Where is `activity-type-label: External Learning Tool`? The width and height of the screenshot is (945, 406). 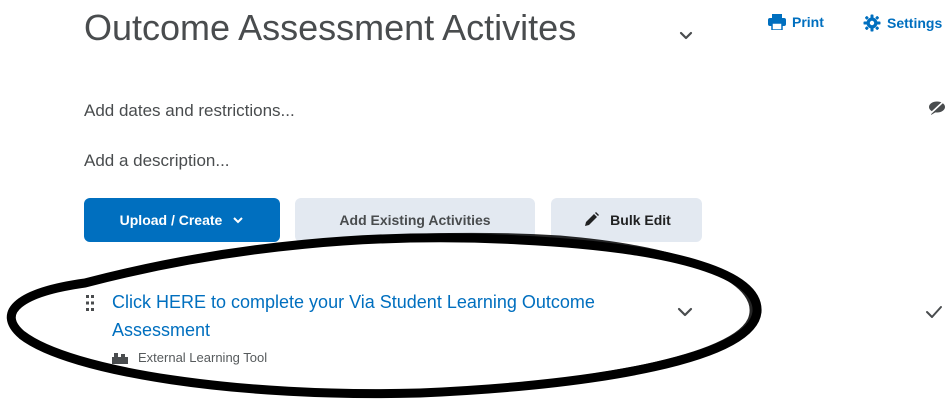 activity-type-label: External Learning Tool is located at coordinates (203, 357).